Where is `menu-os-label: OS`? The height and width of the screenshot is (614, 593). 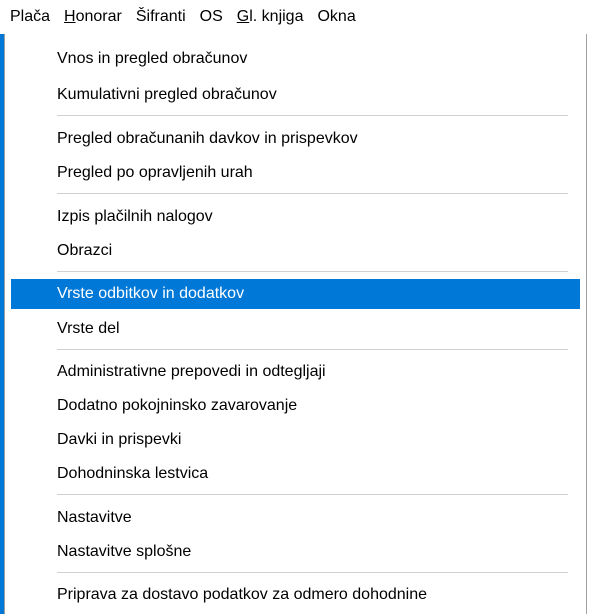 menu-os-label: OS is located at coordinates (211, 16).